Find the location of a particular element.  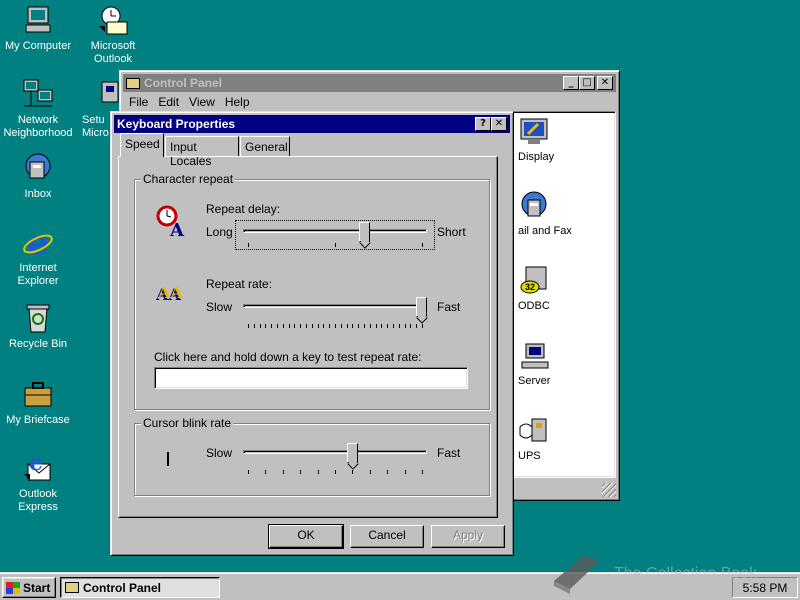

control-panel-icon-view: Display ail and Fax 32 ODBC Server UPS is located at coordinates (563, 294).